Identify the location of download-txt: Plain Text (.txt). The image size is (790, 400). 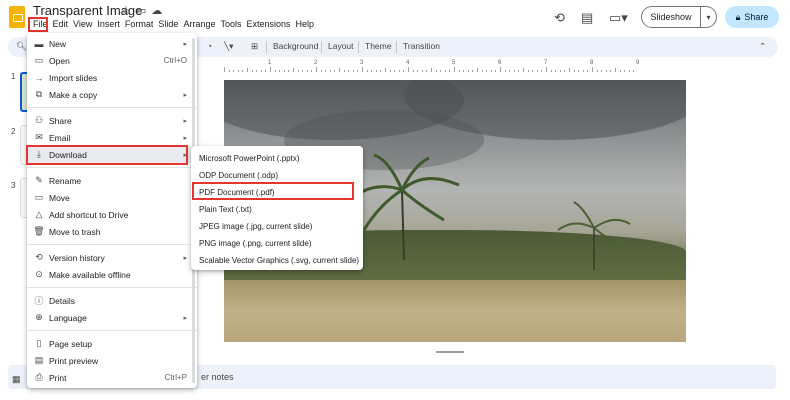
(277, 209).